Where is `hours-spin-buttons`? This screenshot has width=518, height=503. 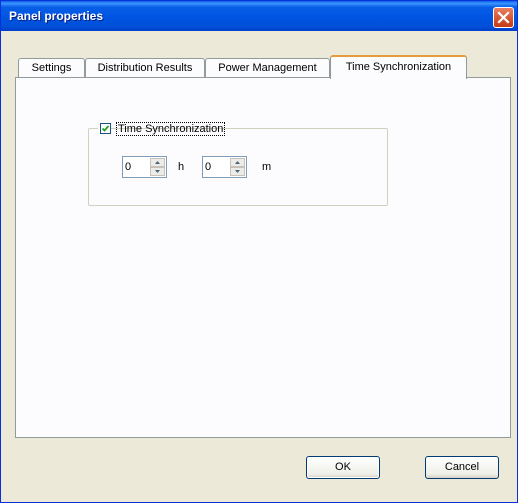 hours-spin-buttons is located at coordinates (157, 167).